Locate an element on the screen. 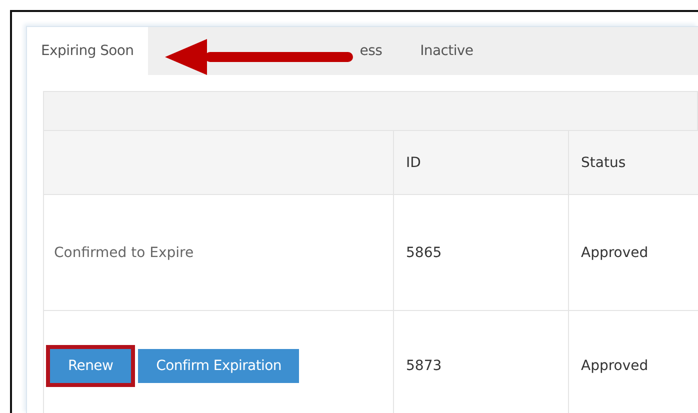  renew-button: Renew is located at coordinates (91, 365).